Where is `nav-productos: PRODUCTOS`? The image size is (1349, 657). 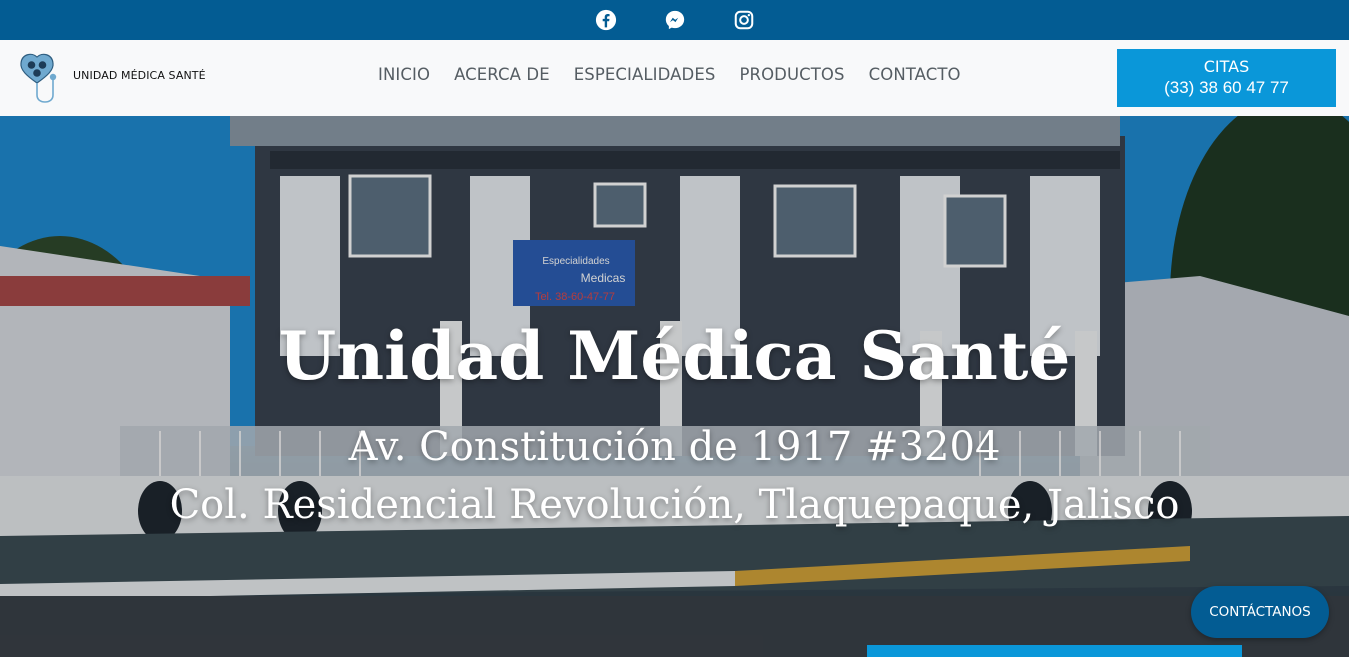 nav-productos: PRODUCTOS is located at coordinates (791, 74).